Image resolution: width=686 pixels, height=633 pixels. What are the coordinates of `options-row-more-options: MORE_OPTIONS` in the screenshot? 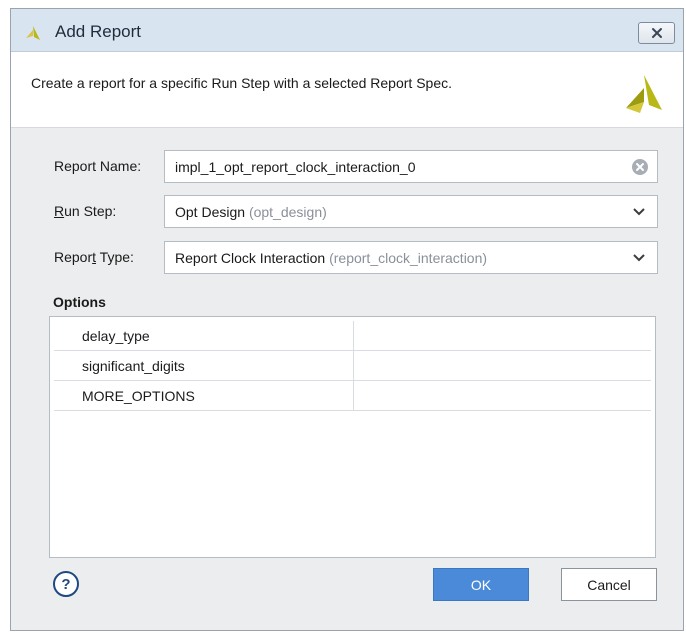 It's located at (352, 396).